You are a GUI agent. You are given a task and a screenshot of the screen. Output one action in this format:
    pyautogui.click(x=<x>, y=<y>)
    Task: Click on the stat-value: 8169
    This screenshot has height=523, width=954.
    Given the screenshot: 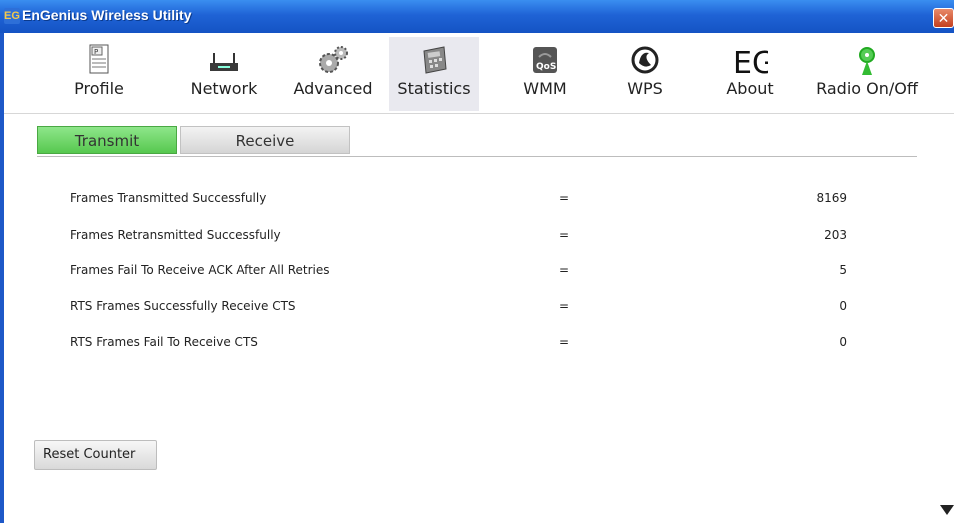 What is the action you would take?
    pyautogui.click(x=831, y=198)
    